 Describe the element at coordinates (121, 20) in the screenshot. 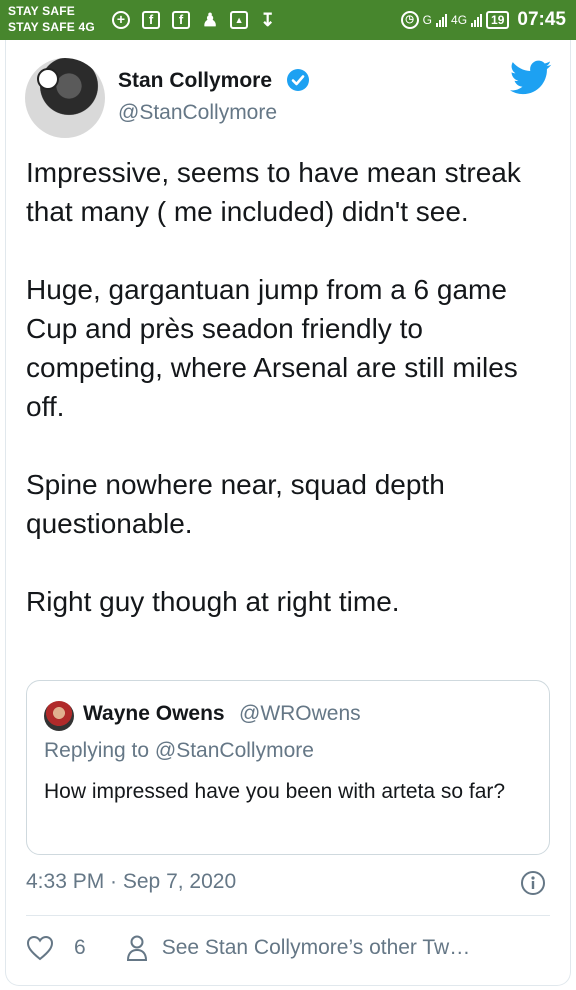

I see `add-circle-icon: +` at that location.